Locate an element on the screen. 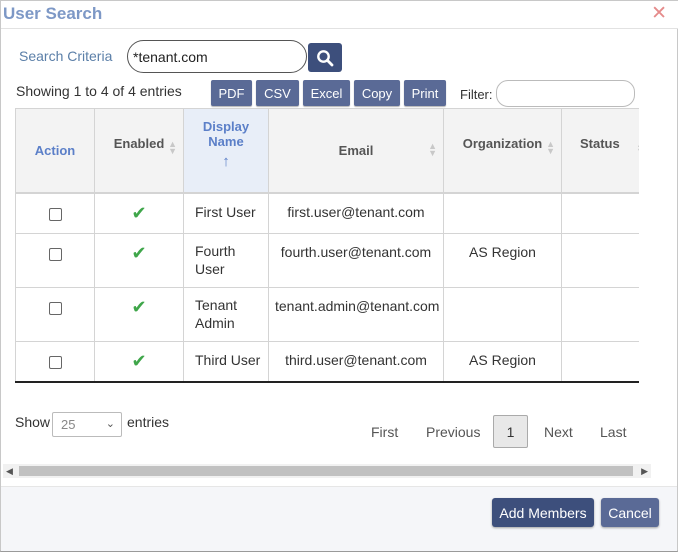 Image resolution: width=679 pixels, height=554 pixels. display-name-cell: First User is located at coordinates (226, 213).